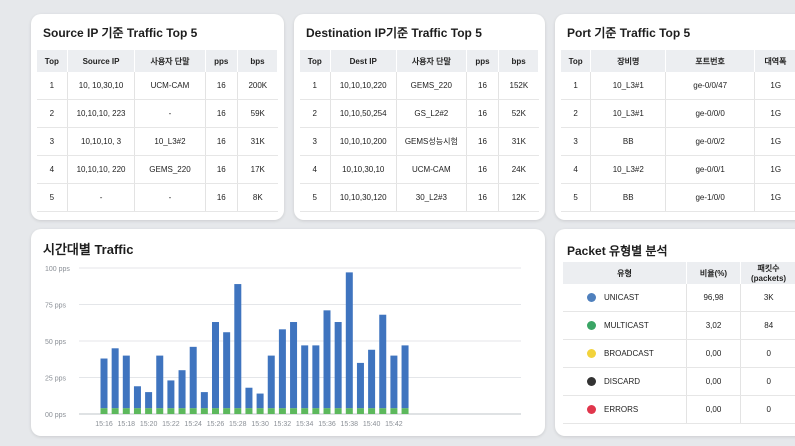 Image resolution: width=795 pixels, height=446 pixels. What do you see at coordinates (100, 113) in the screenshot?
I see `table-cell: 10,10,10, 223` at bounding box center [100, 113].